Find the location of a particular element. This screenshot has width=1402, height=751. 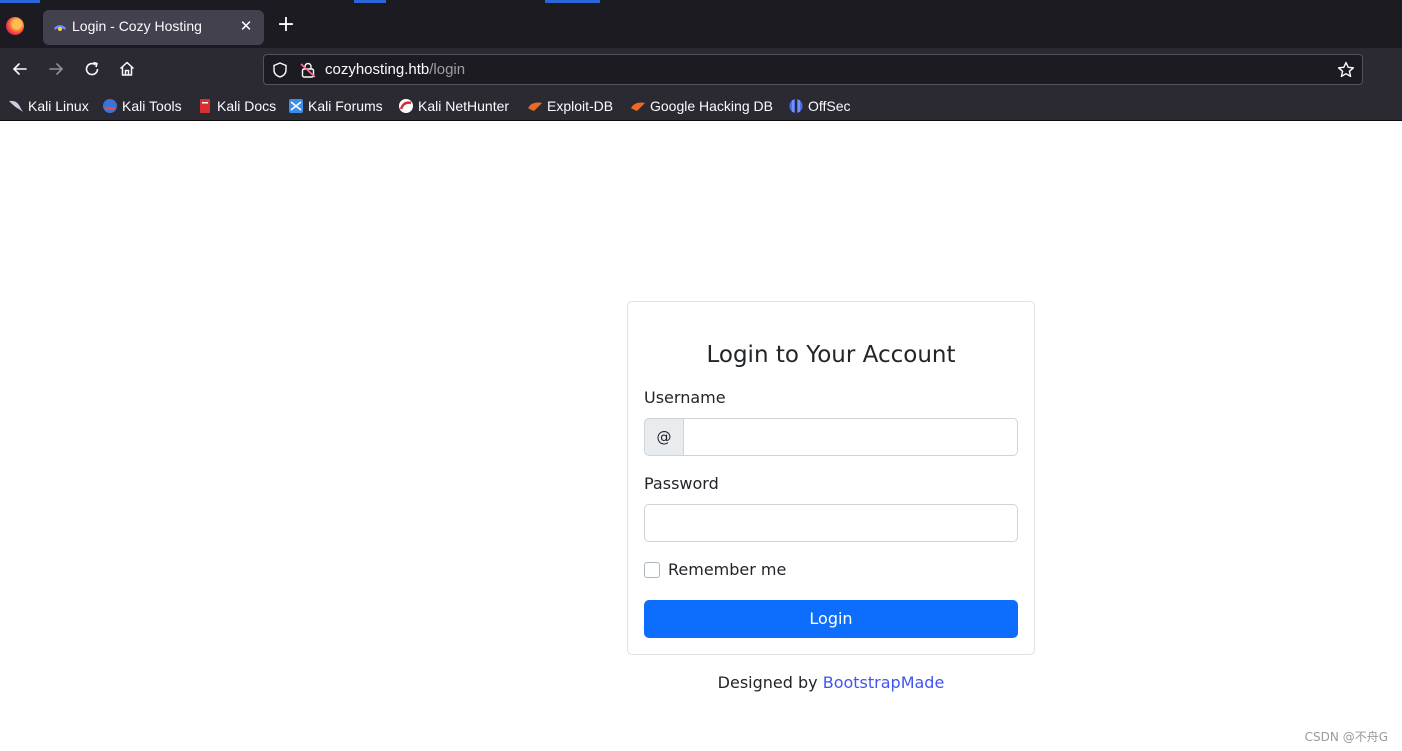

close-tab-icon: ✕ is located at coordinates (246, 26).